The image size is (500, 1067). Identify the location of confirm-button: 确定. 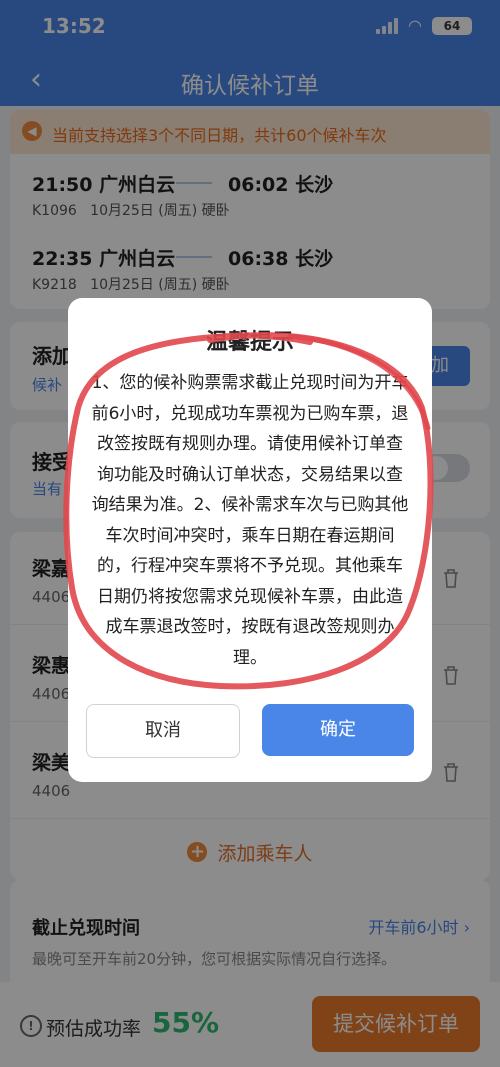
(338, 730).